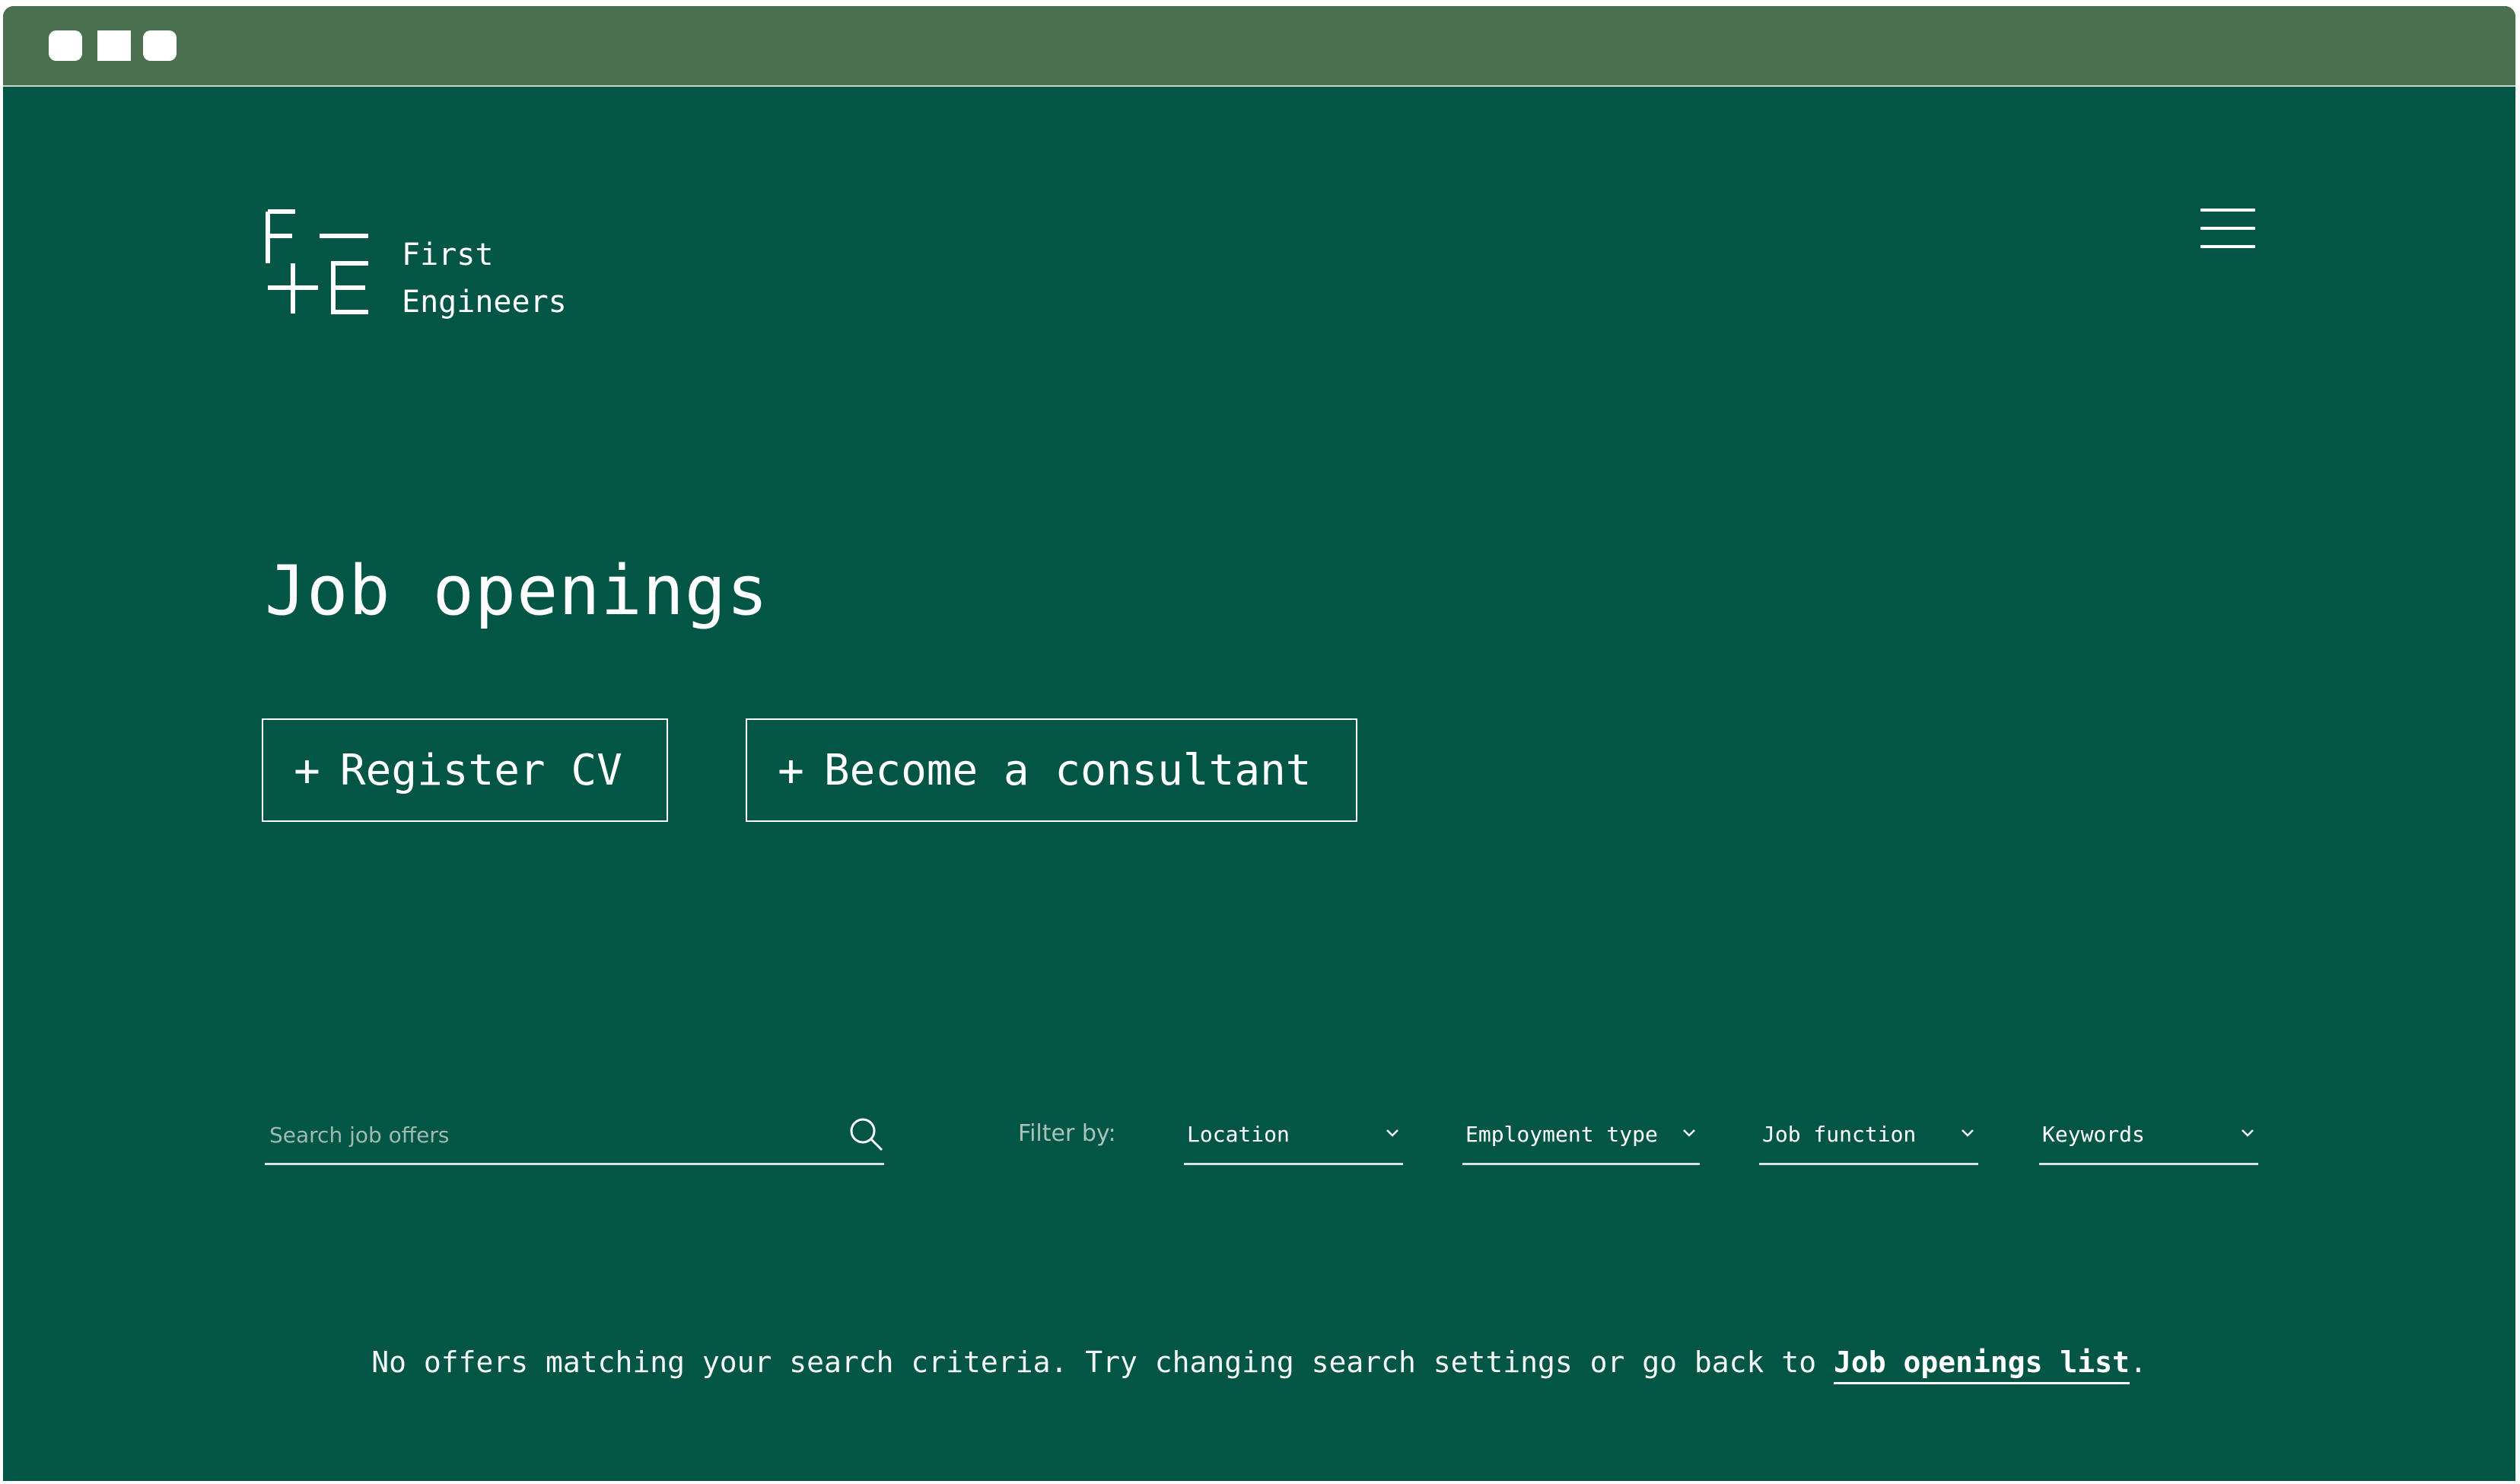 Image resolution: width=2520 pixels, height=1484 pixels. Describe the element at coordinates (1239, 1134) in the screenshot. I see `location-filter-label: Location` at that location.